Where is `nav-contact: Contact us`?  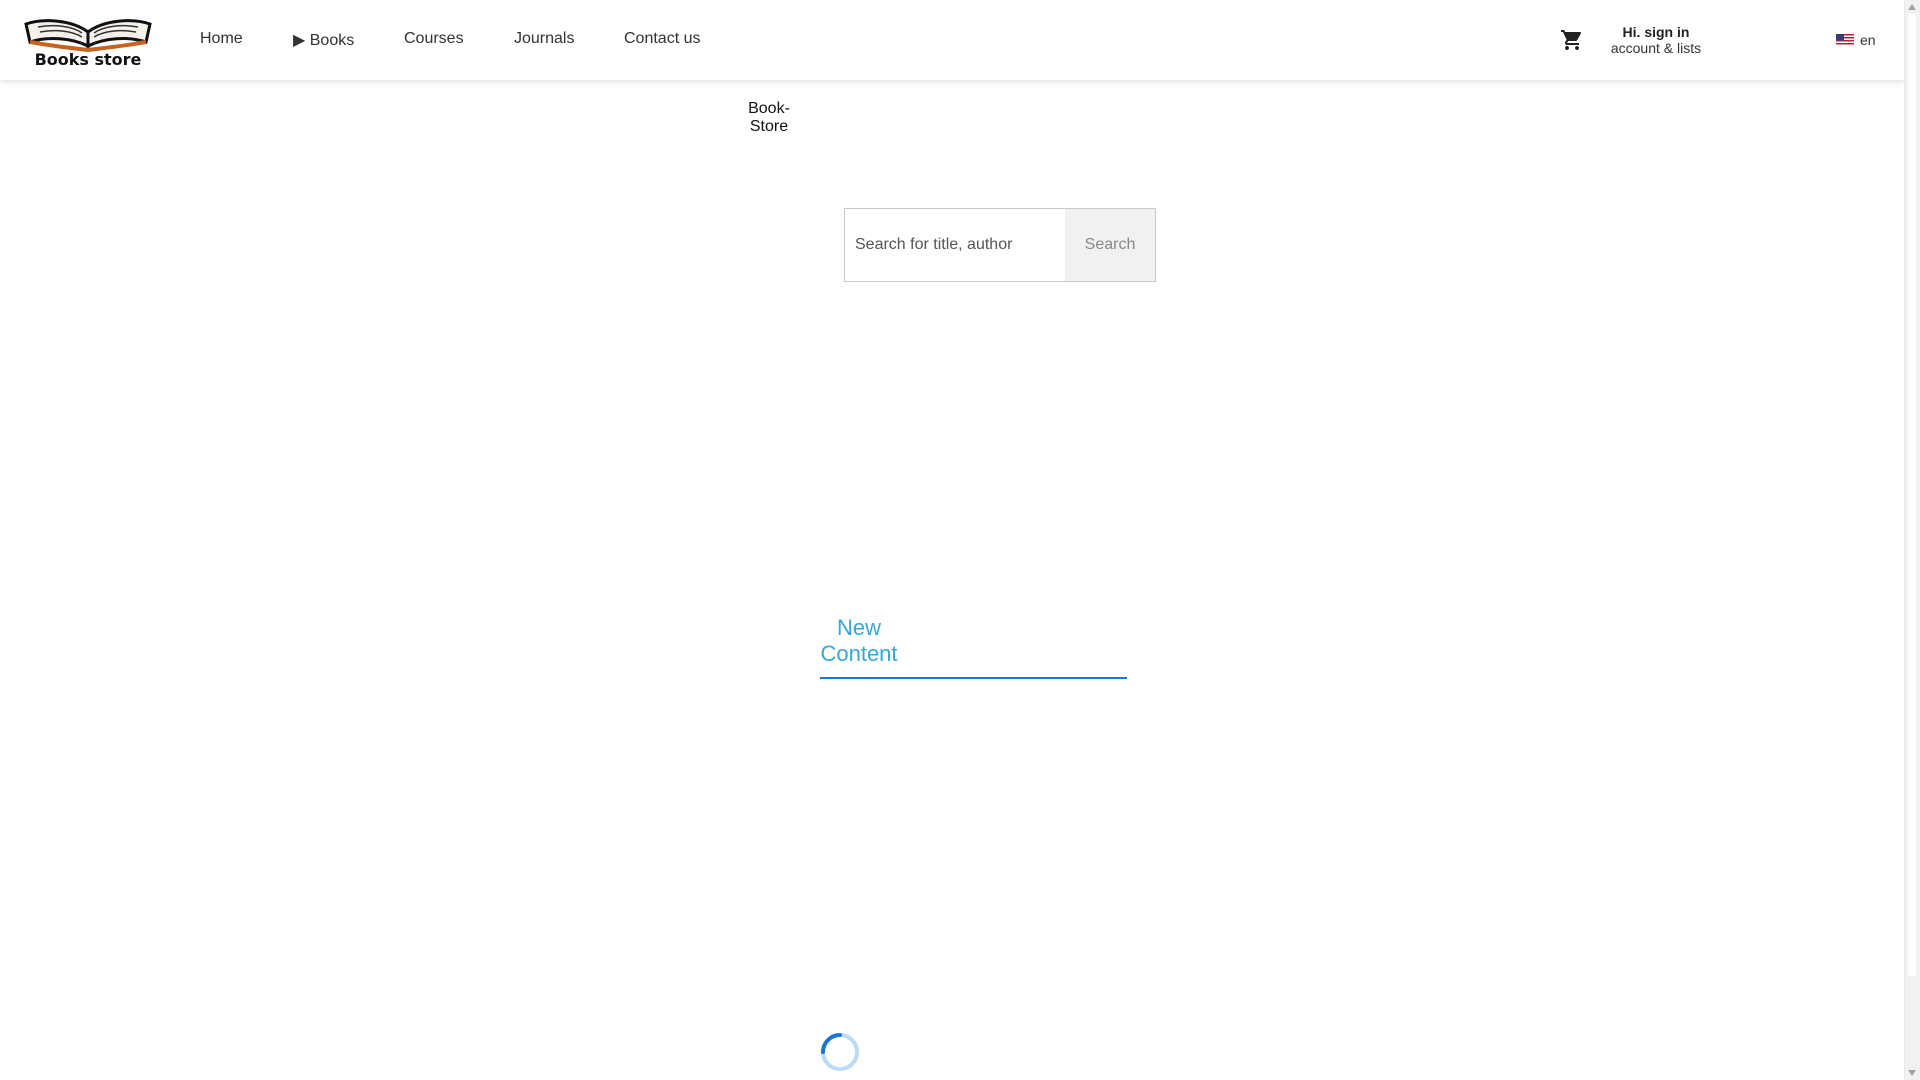
nav-contact: Contact us is located at coordinates (662, 39).